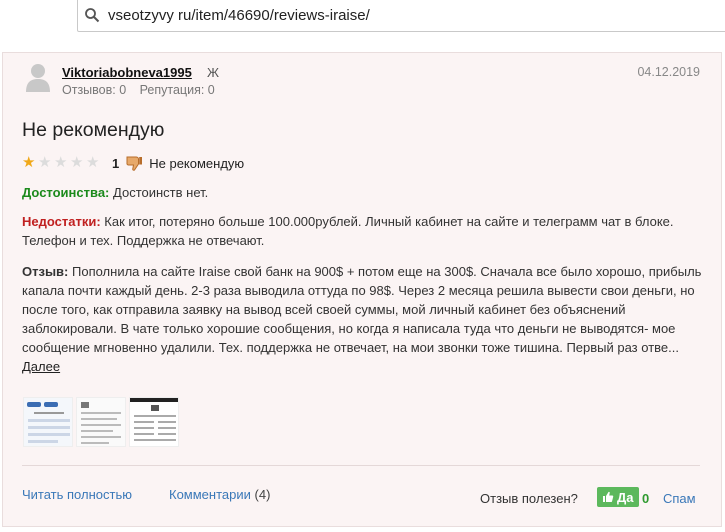 The image size is (725, 532). I want to click on attached-images, so click(101, 422).